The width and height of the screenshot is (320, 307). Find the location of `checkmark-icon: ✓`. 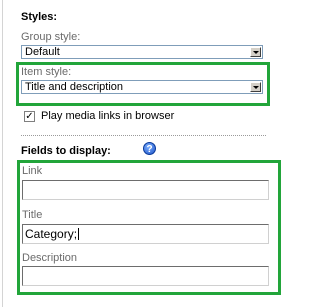

checkmark-icon: ✓ is located at coordinates (29, 116).